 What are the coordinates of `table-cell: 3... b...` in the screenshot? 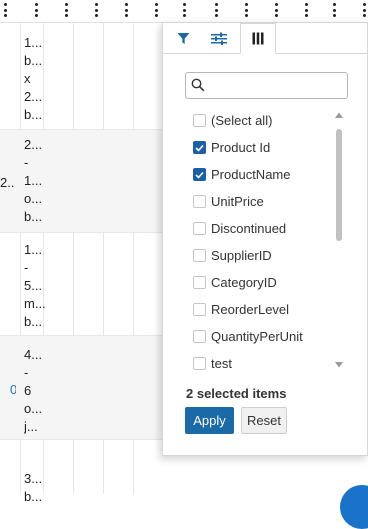 It's located at (33, 487).